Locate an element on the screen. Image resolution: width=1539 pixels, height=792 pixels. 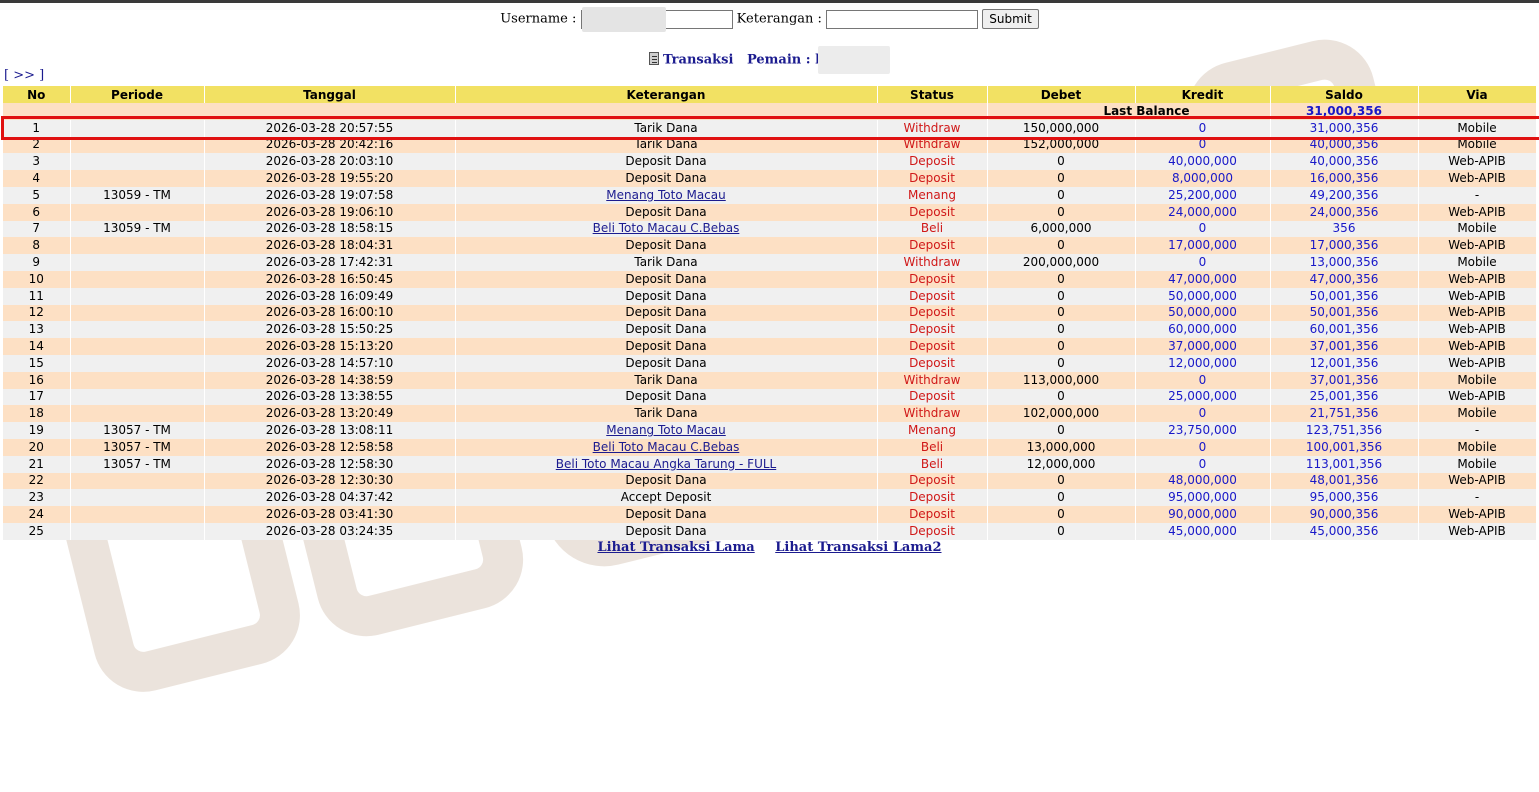
cell-saldo: 123,751,356 is located at coordinates (1344, 430).